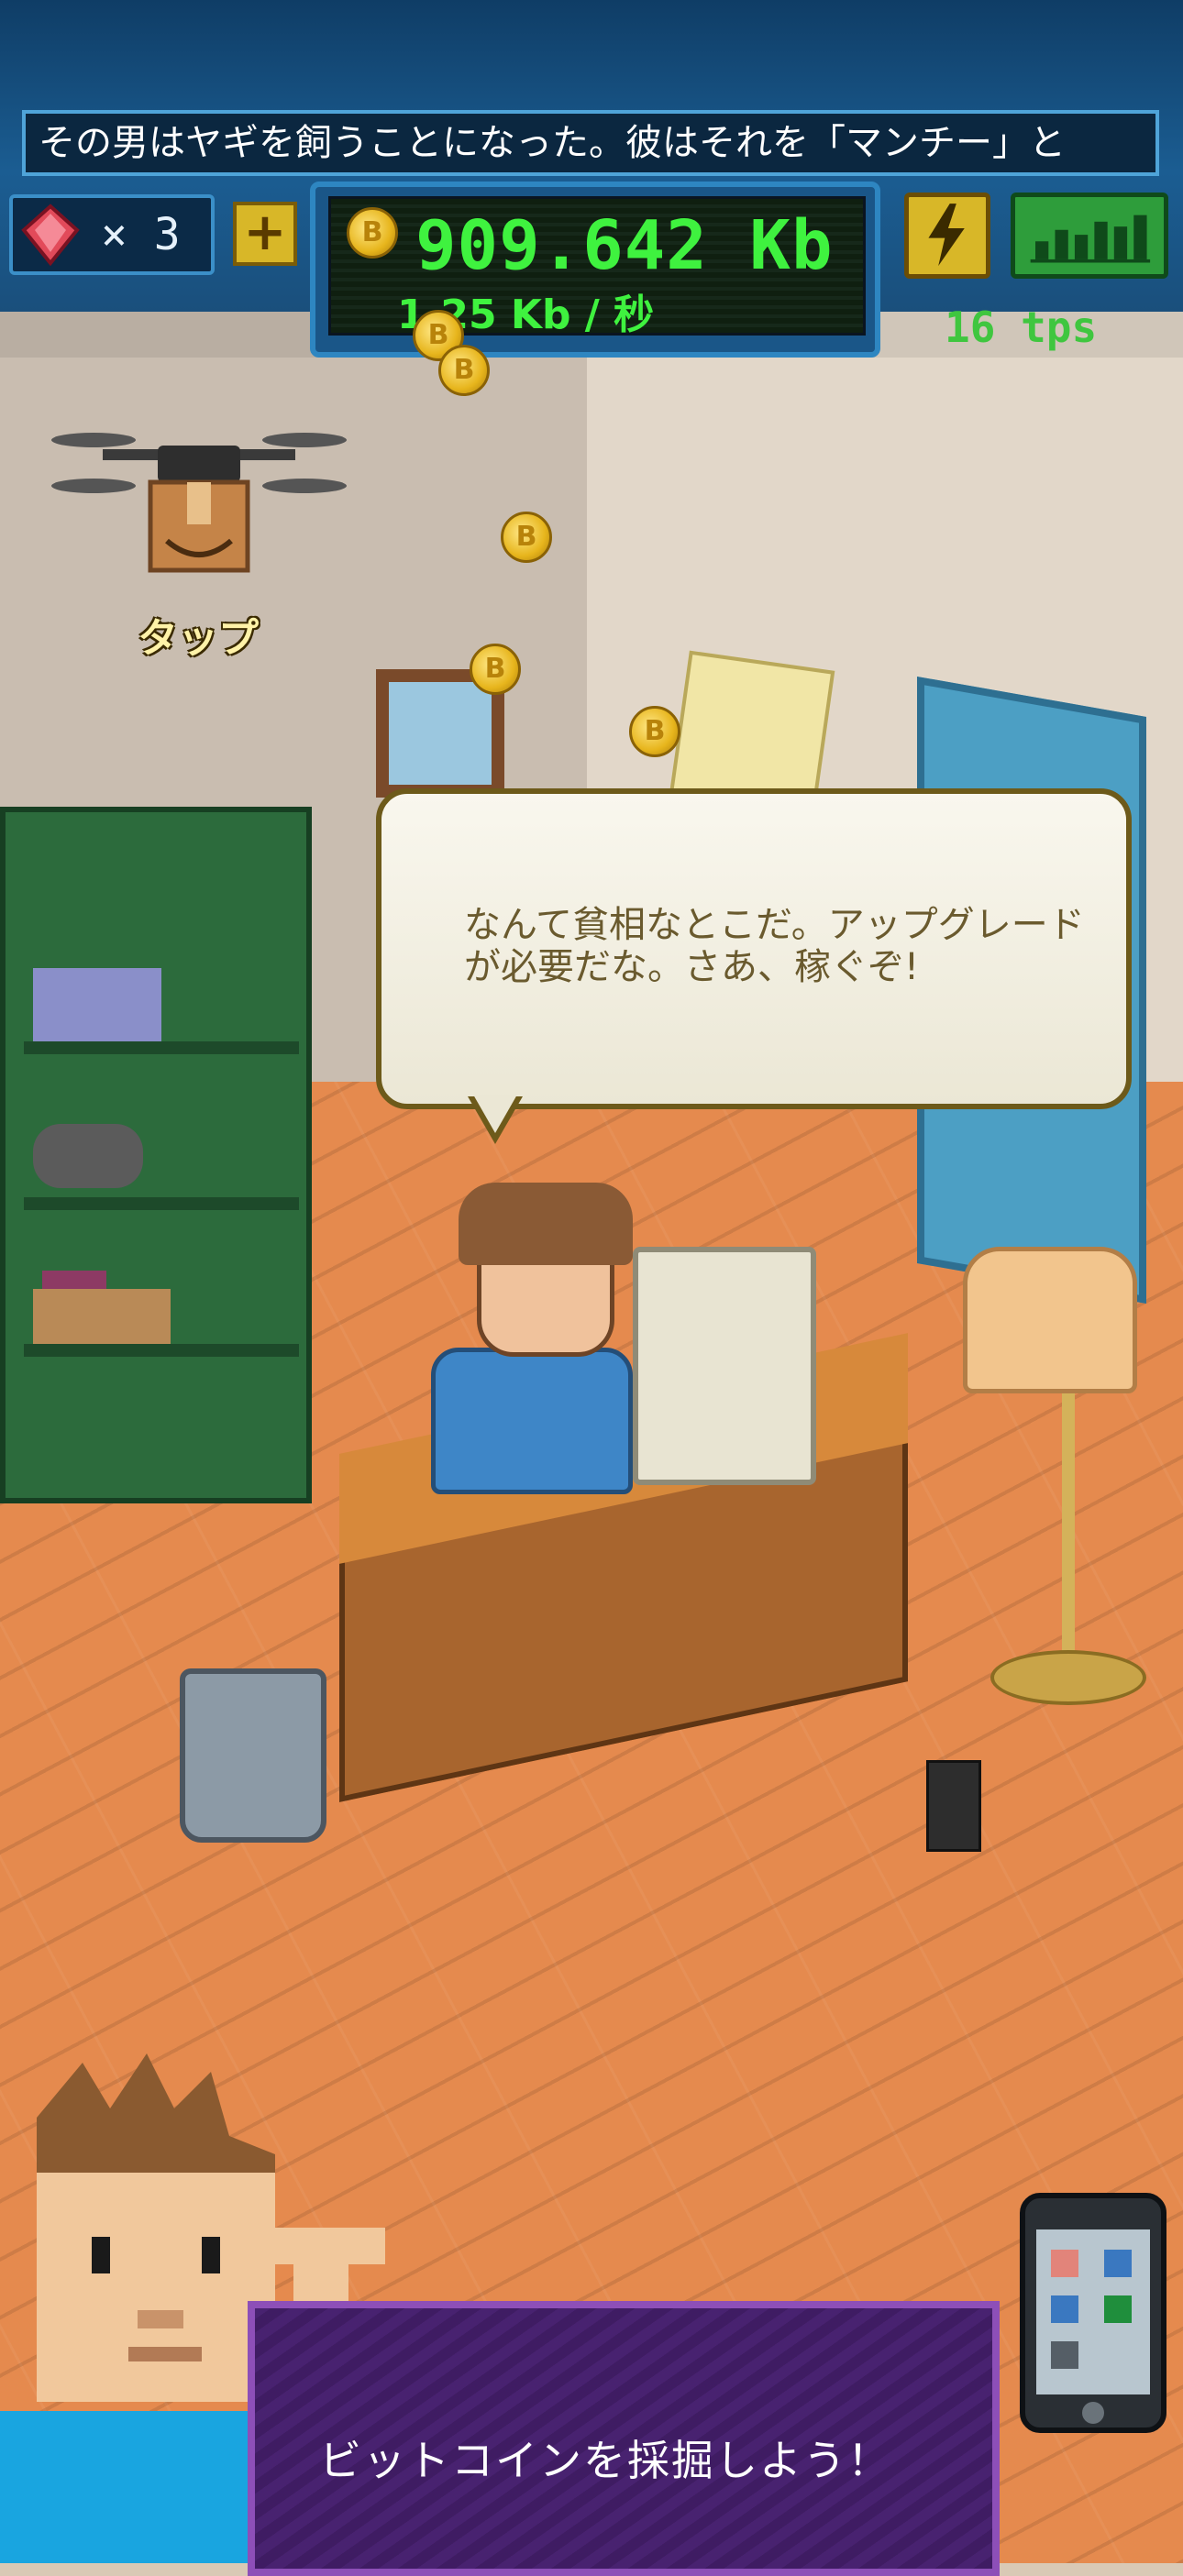 This screenshot has width=1183, height=2576. What do you see at coordinates (552, 143) in the screenshot?
I see `news-ticker-text: その男はヤギを飼うことになった。彼はそれを「マンチー」と` at bounding box center [552, 143].